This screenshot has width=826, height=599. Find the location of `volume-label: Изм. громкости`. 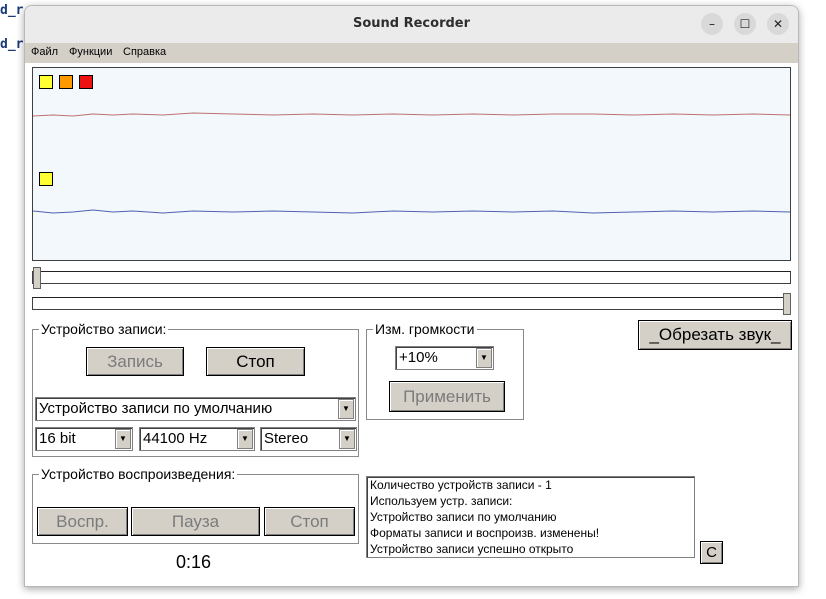

volume-label: Изм. громкости is located at coordinates (425, 329).